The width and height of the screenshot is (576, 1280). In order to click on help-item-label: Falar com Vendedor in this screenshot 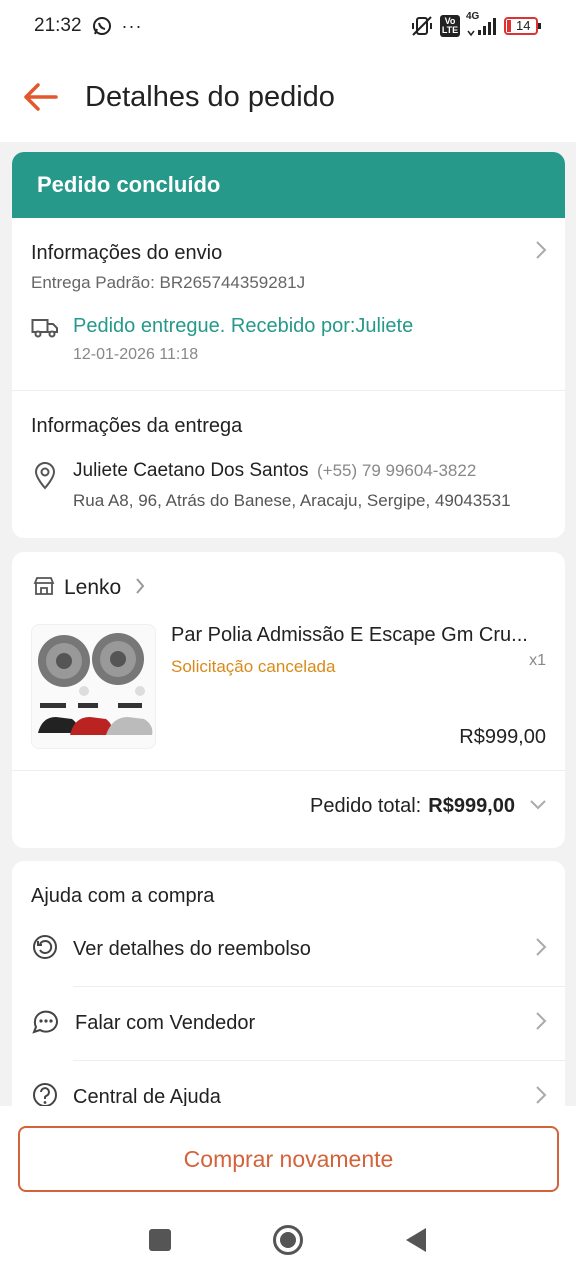, I will do `click(165, 1023)`.